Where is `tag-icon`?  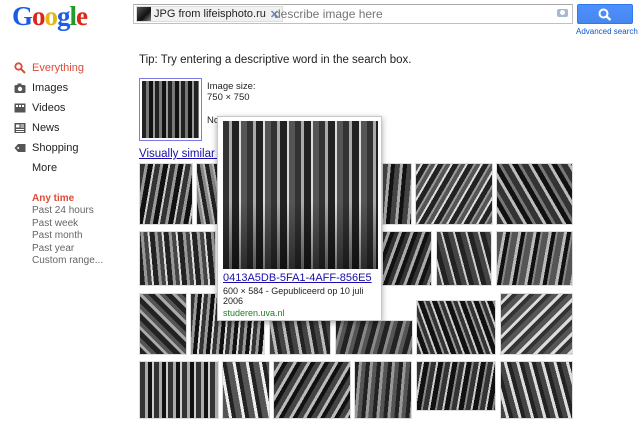 tag-icon is located at coordinates (20, 148).